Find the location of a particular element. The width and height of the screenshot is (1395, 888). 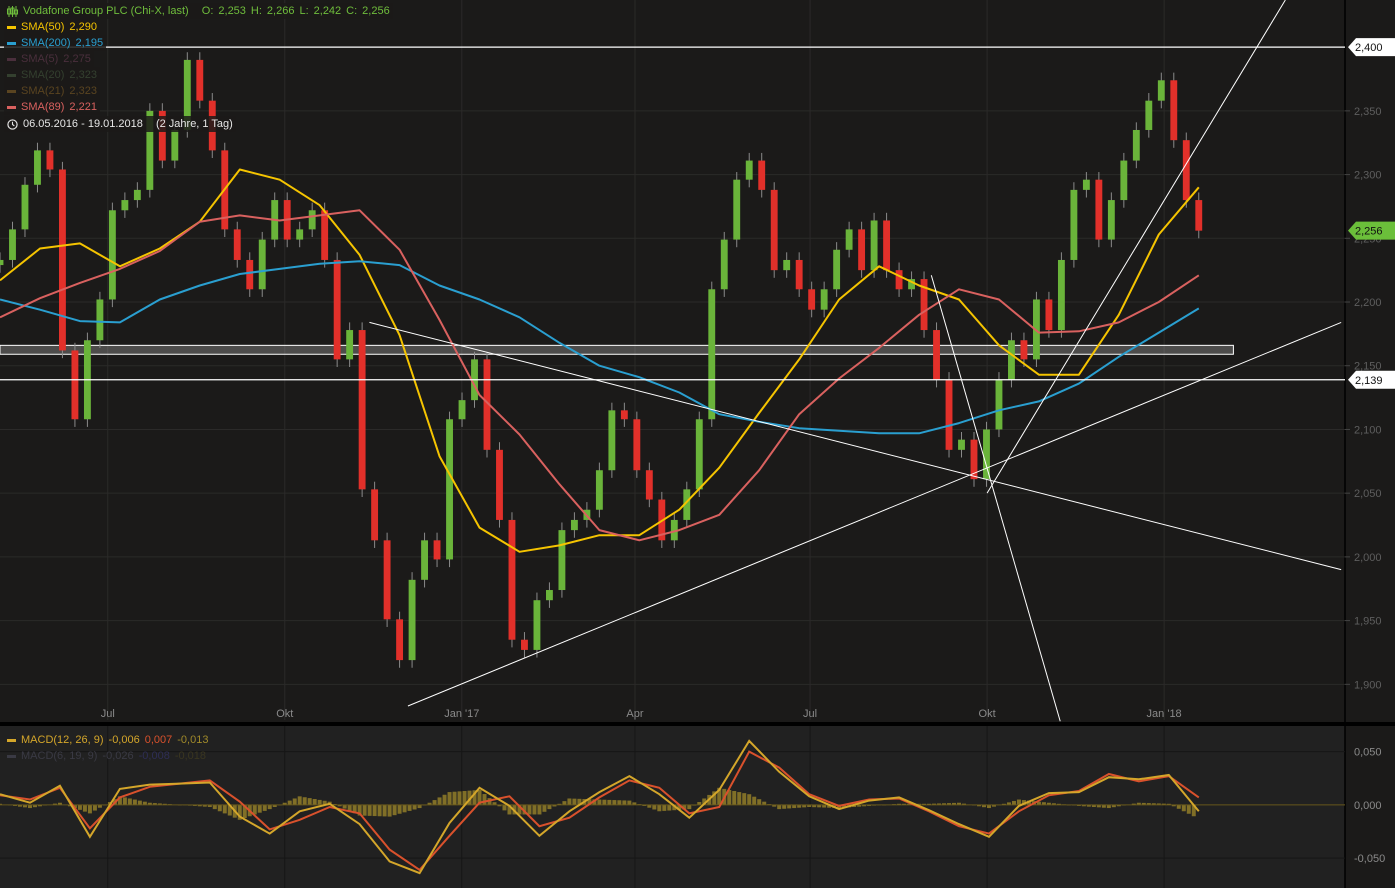

y-tick-label: 2,200 is located at coordinates (1368, 303).